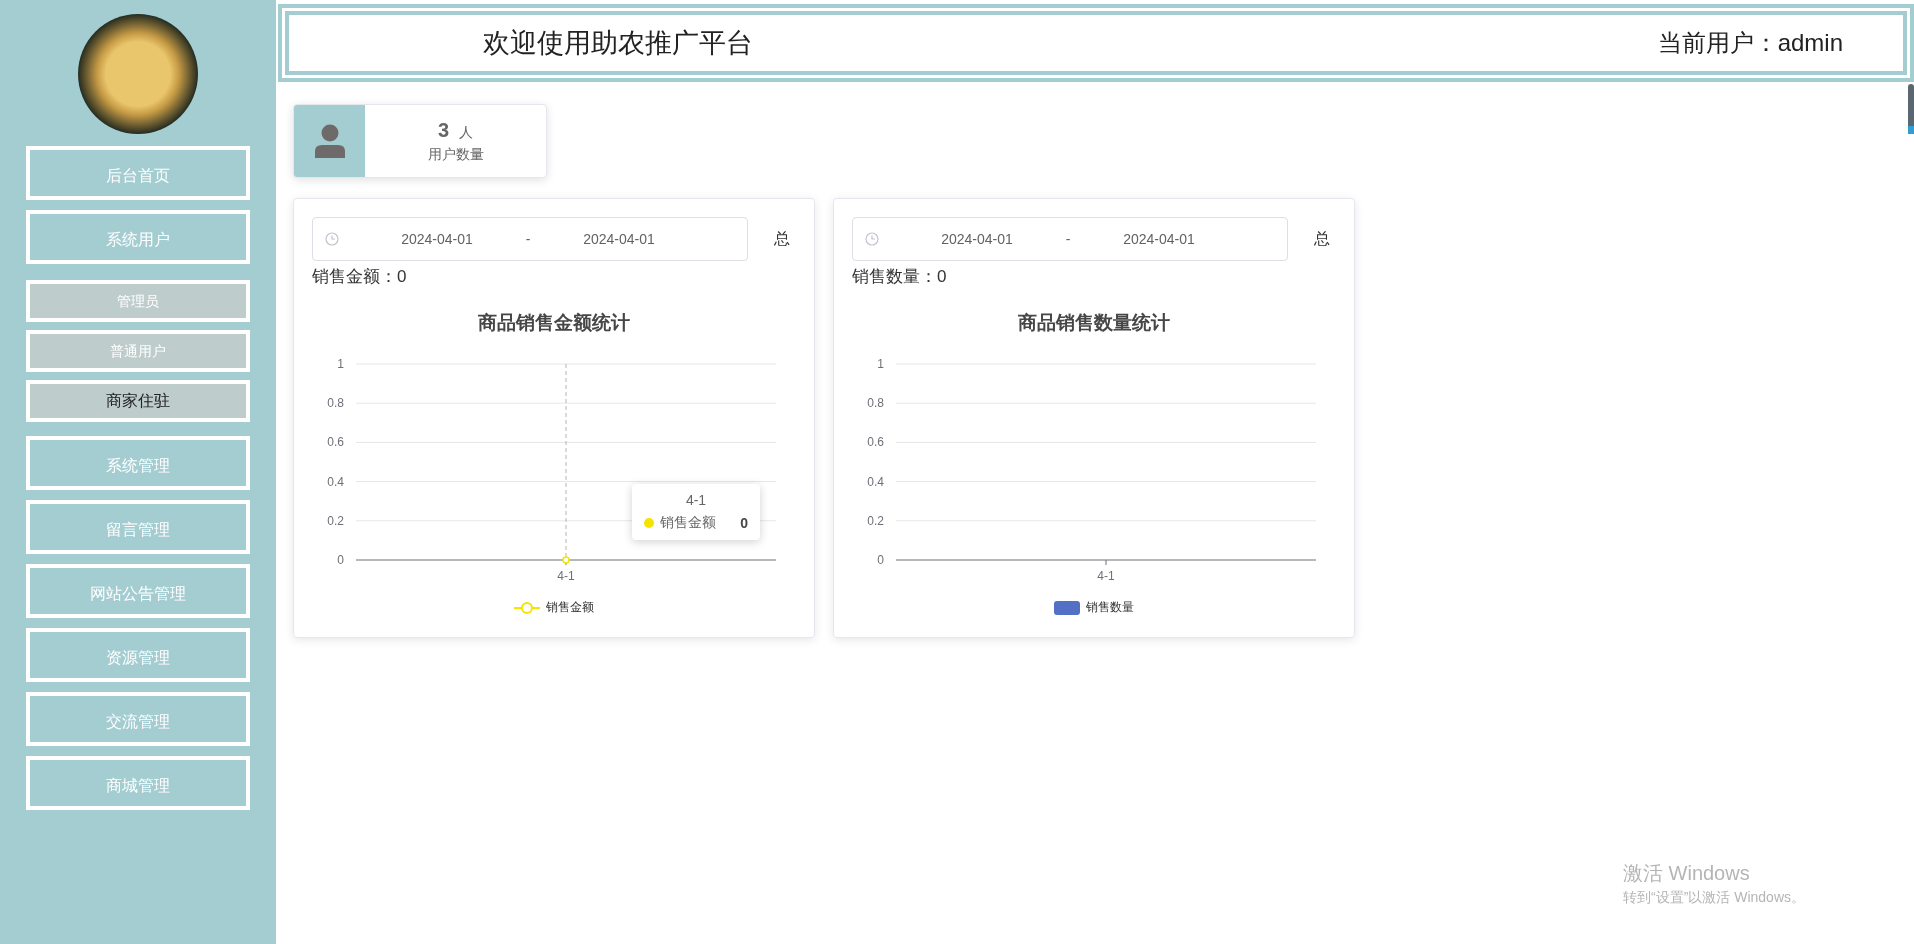  What do you see at coordinates (138, 463) in the screenshot?
I see `sidebar-menu-item: 系统管理` at bounding box center [138, 463].